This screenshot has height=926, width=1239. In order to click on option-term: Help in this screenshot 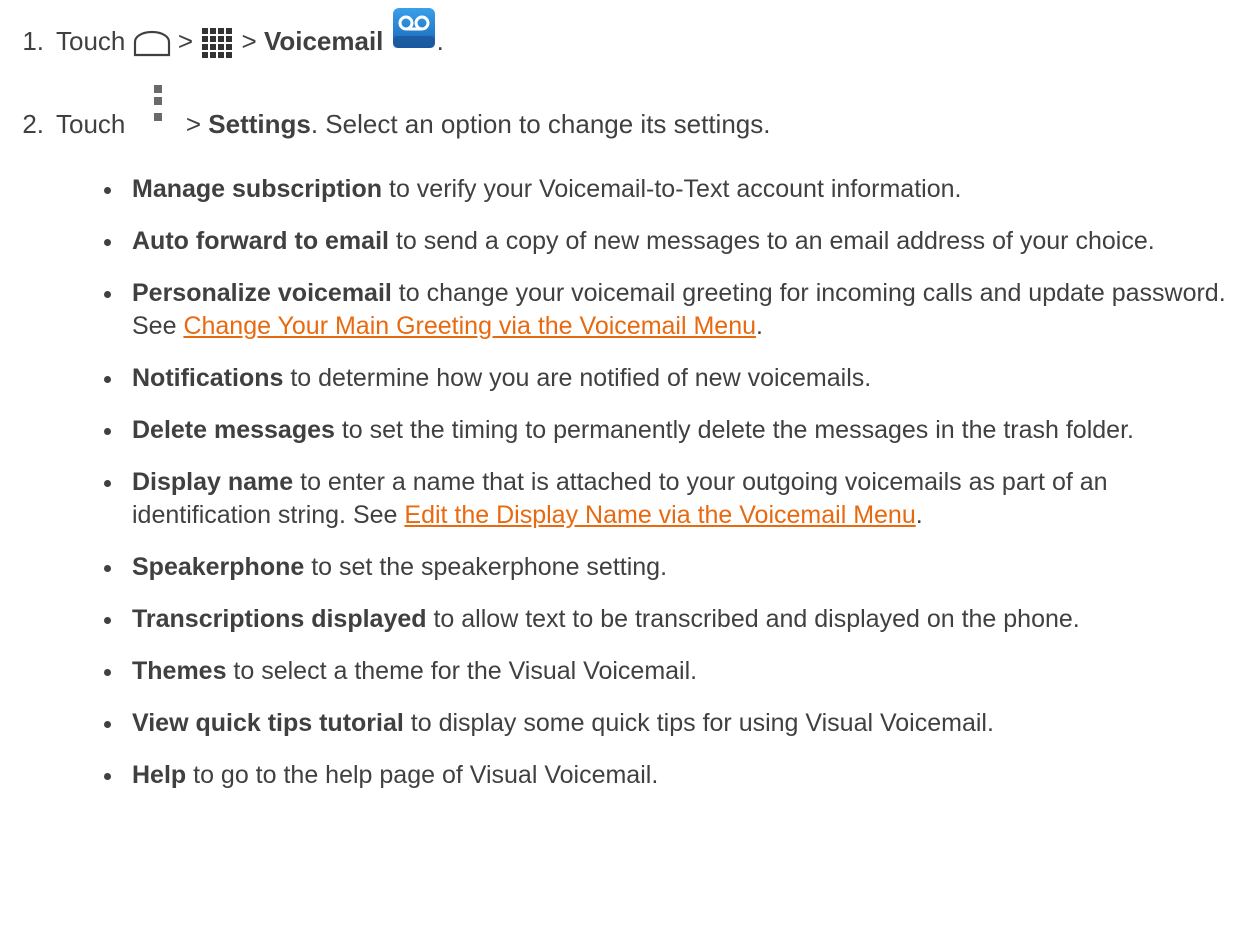, I will do `click(159, 775)`.